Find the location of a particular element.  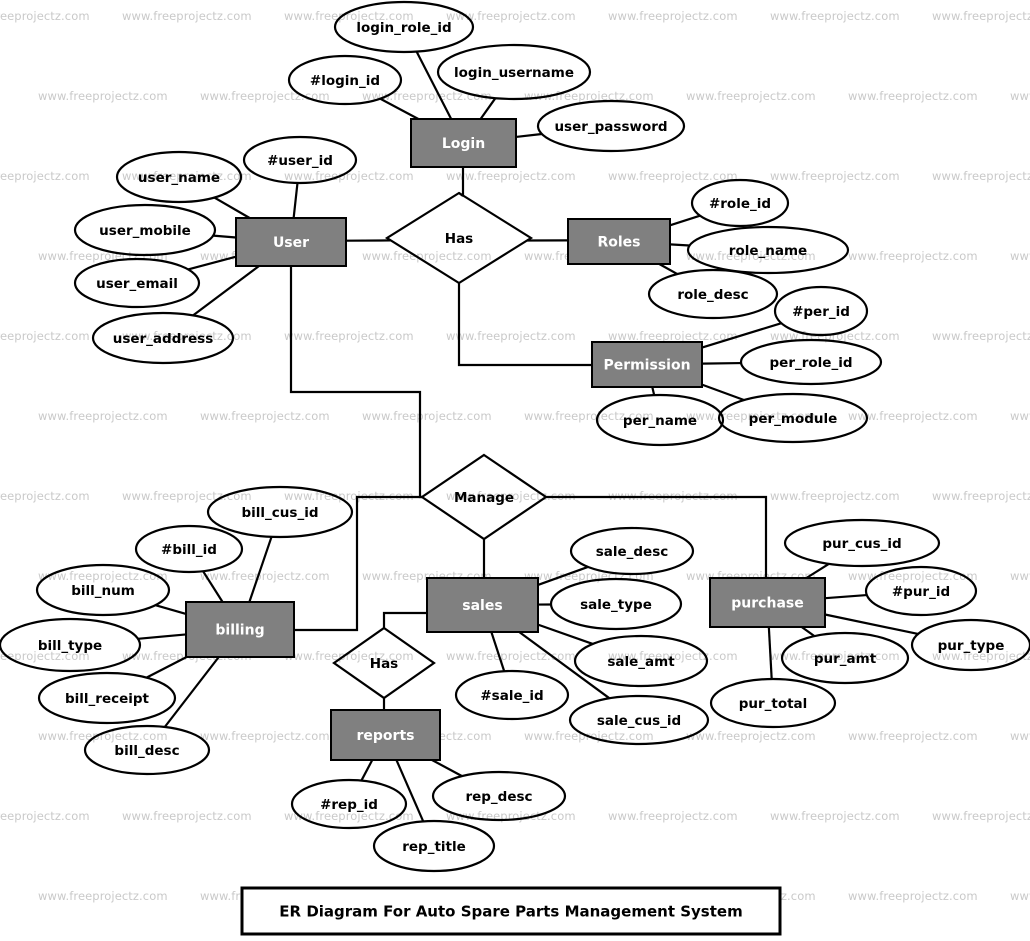

attribute-label: #pur_id is located at coordinates (921, 592).